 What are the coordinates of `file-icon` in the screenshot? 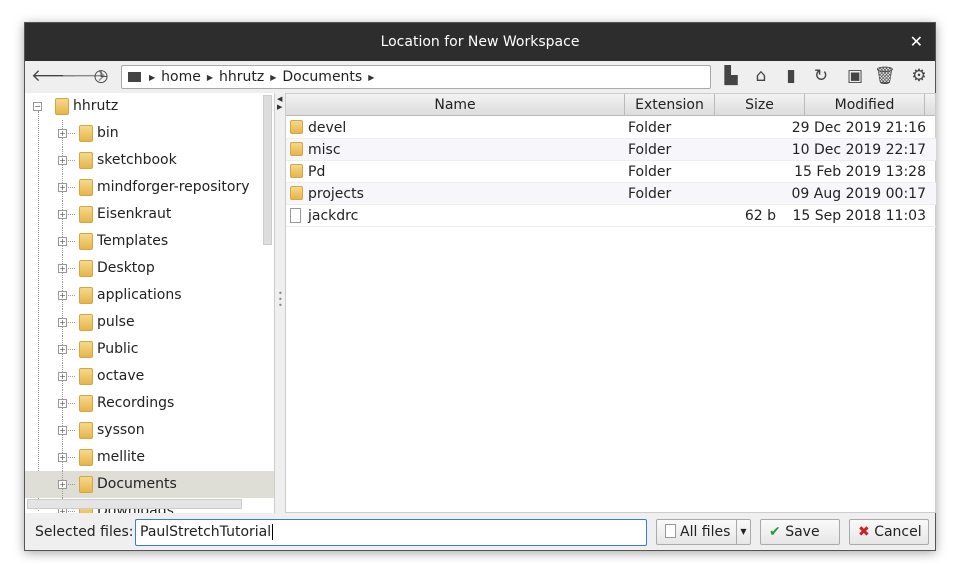 It's located at (295, 215).